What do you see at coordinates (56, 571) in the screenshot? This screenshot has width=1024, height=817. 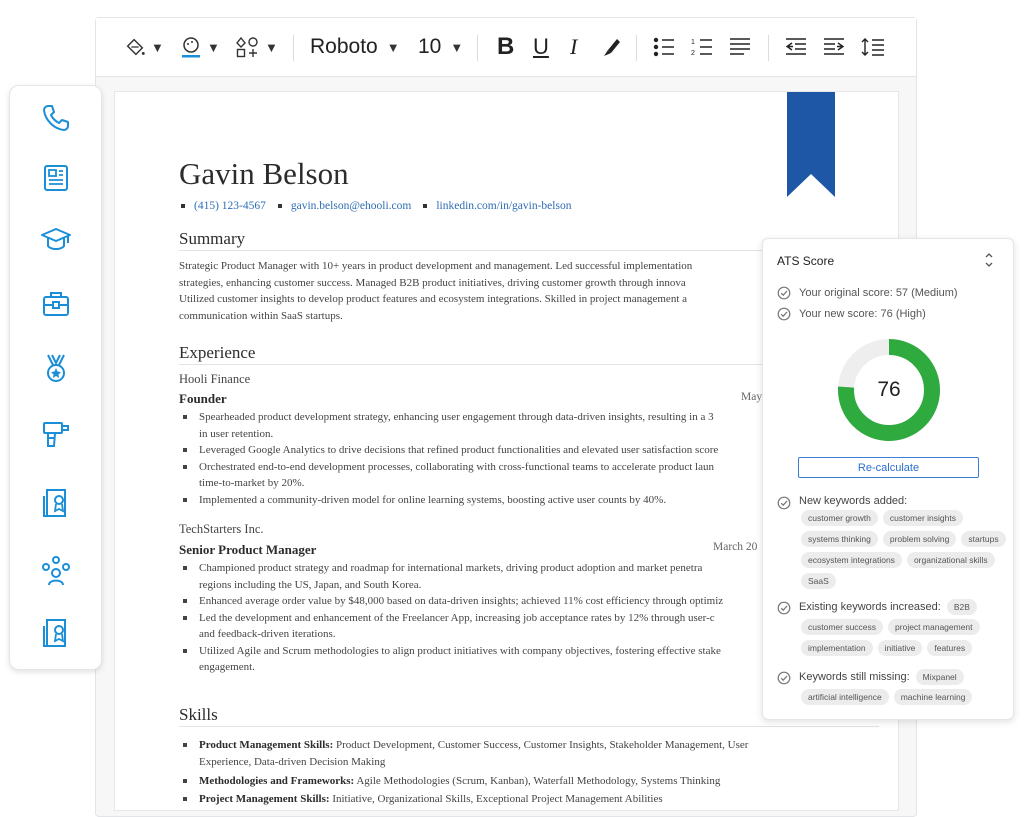 I see `sidebar-item-references` at bounding box center [56, 571].